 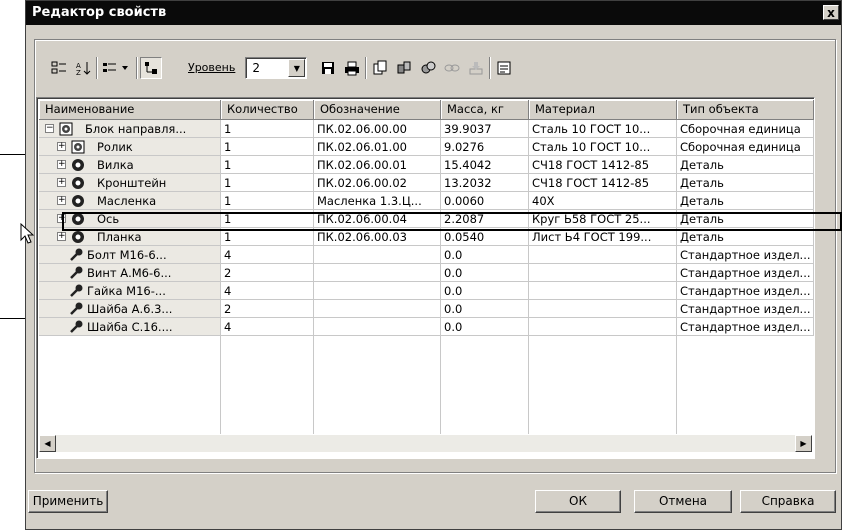 I want to click on cell-mass: 0.0540, so click(x=485, y=237).